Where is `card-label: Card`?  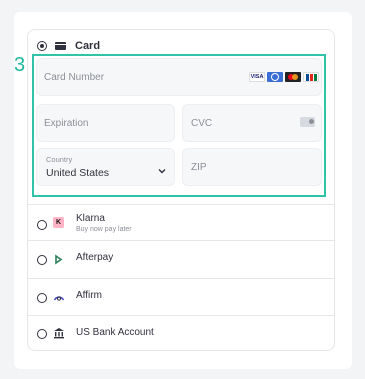
card-label: Card is located at coordinates (88, 46).